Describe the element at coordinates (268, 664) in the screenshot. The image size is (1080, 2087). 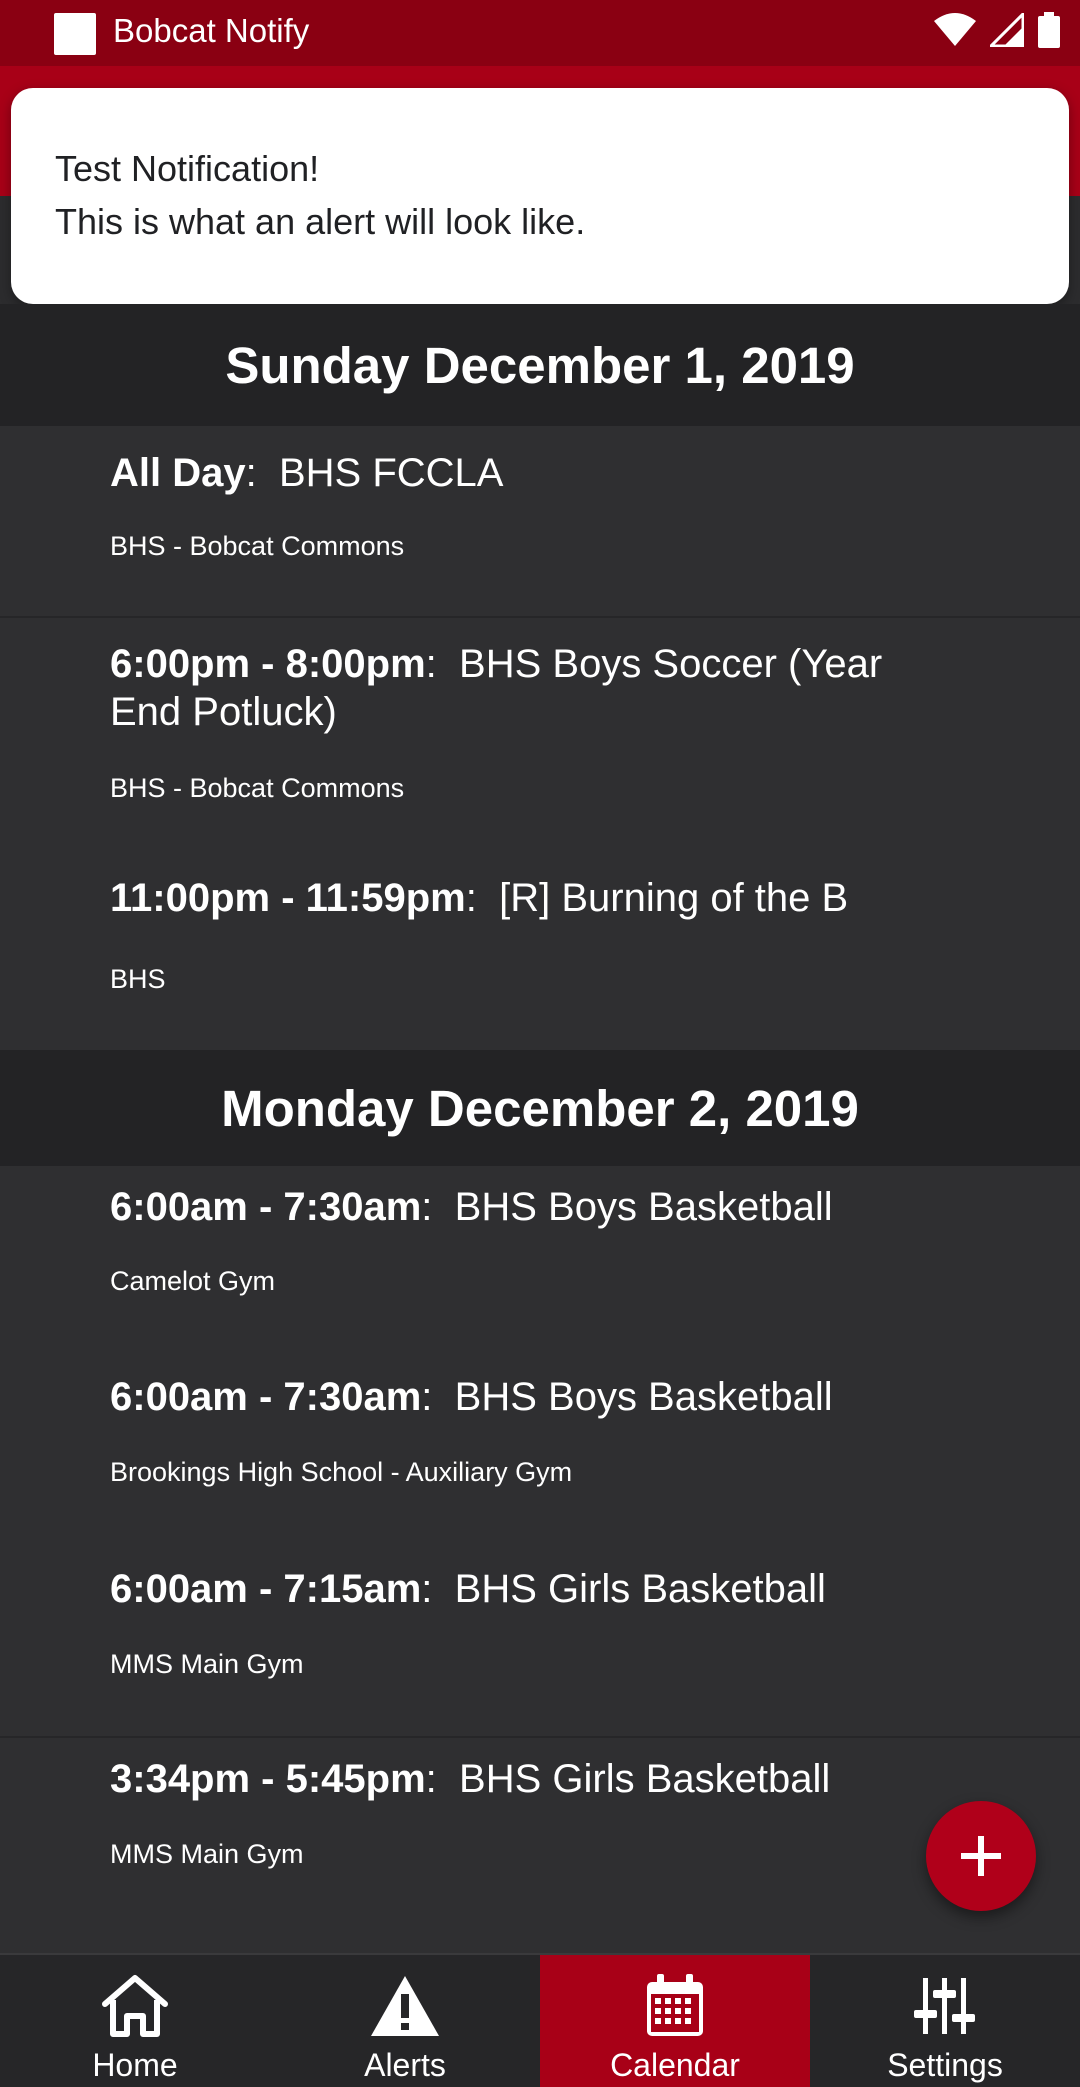
I see `event-time: 6:00pm - 8:00pm` at that location.